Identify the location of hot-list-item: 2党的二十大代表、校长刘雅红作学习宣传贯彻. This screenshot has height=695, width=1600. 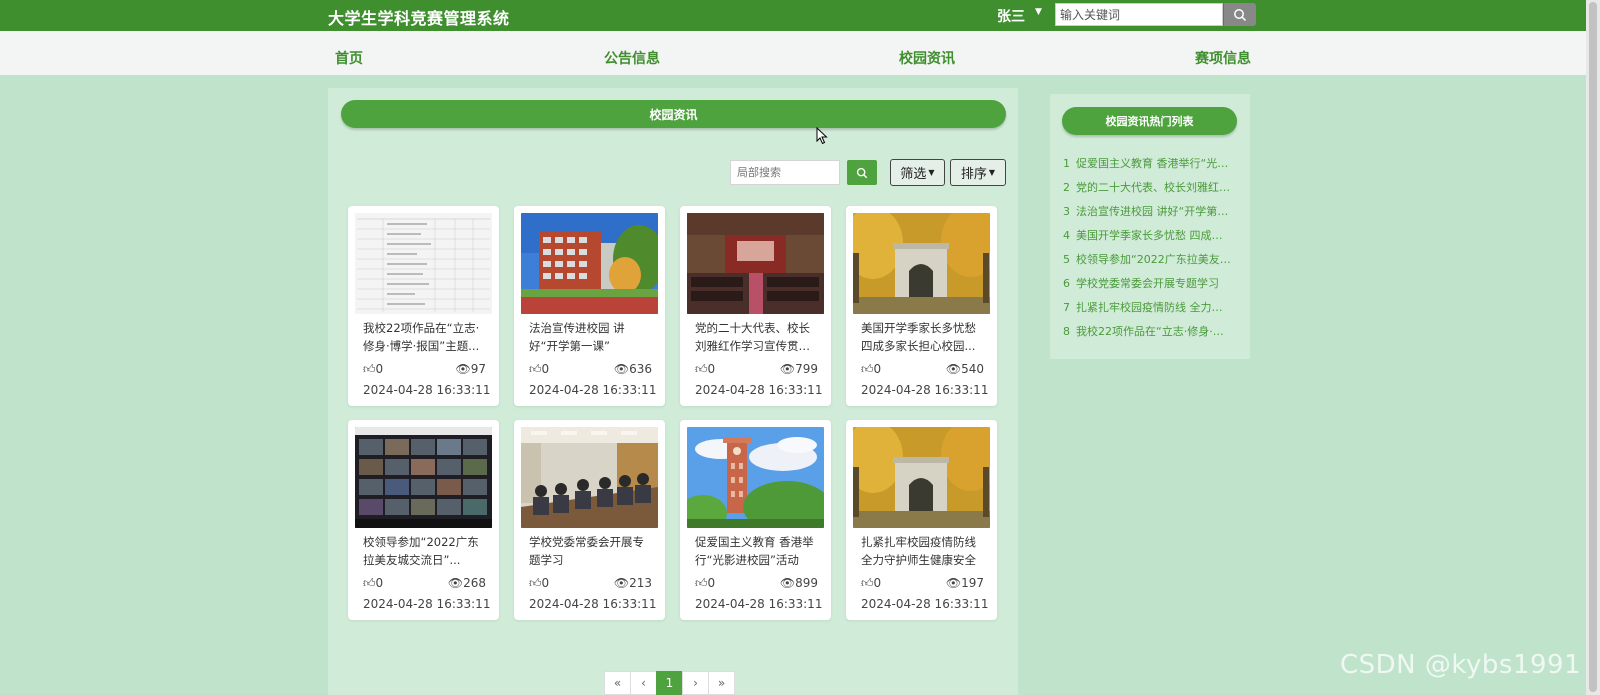
(1148, 187).